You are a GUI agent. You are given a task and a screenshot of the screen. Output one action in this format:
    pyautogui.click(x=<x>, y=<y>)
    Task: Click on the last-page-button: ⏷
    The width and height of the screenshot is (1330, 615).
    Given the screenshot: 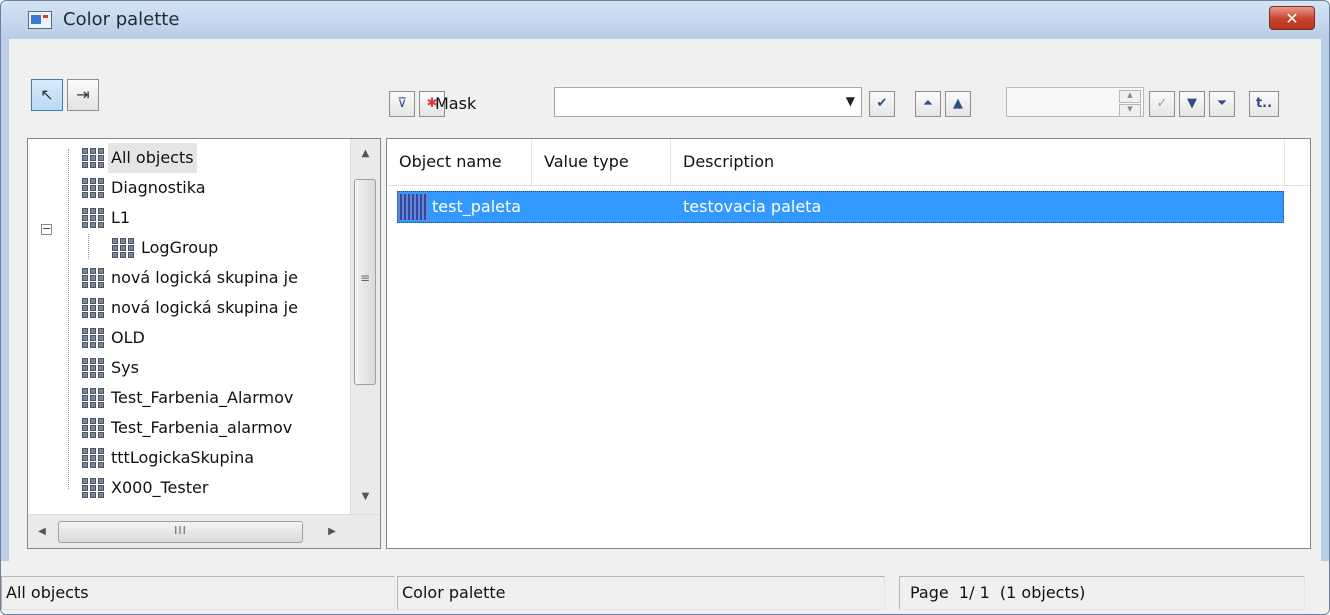 What is the action you would take?
    pyautogui.click(x=1222, y=104)
    